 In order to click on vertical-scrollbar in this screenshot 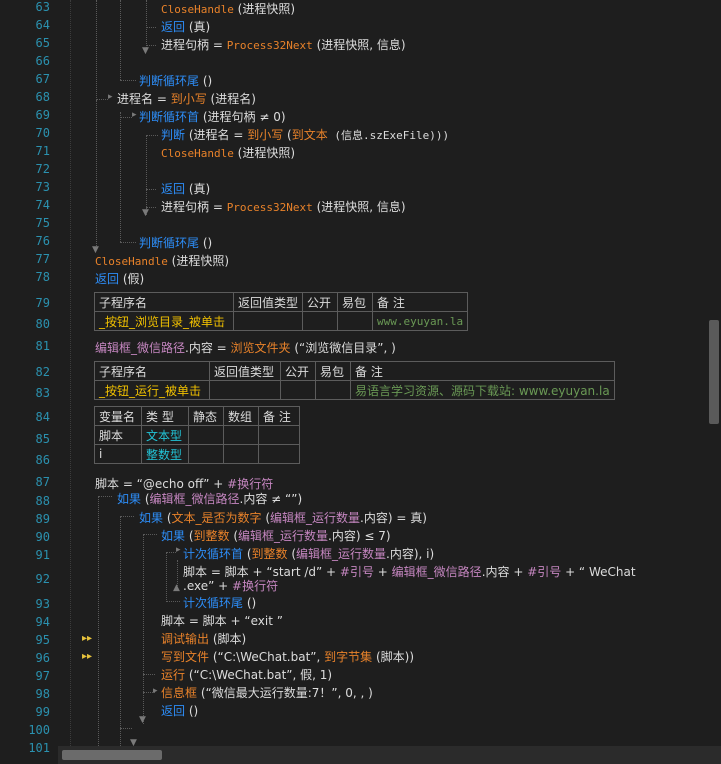, I will do `click(713, 373)`.